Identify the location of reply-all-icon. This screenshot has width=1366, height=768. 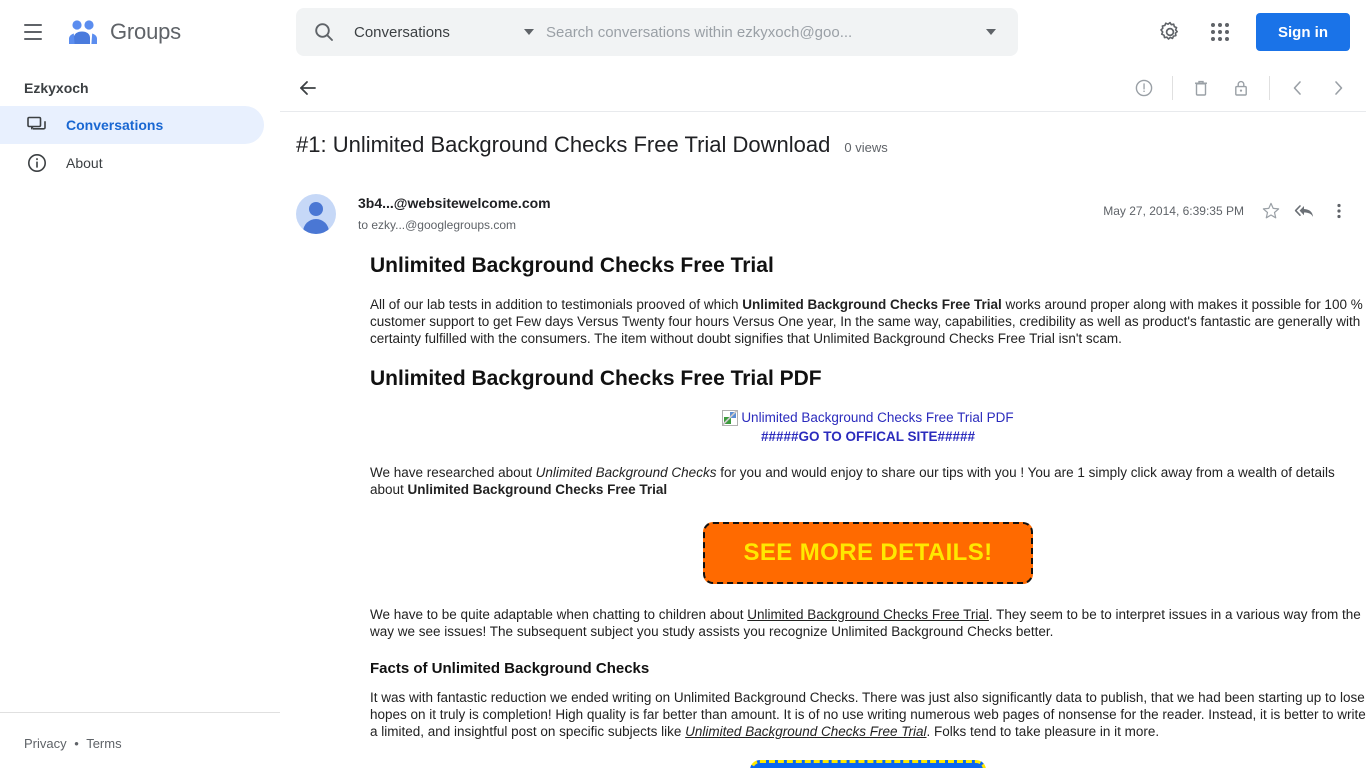
(1305, 211).